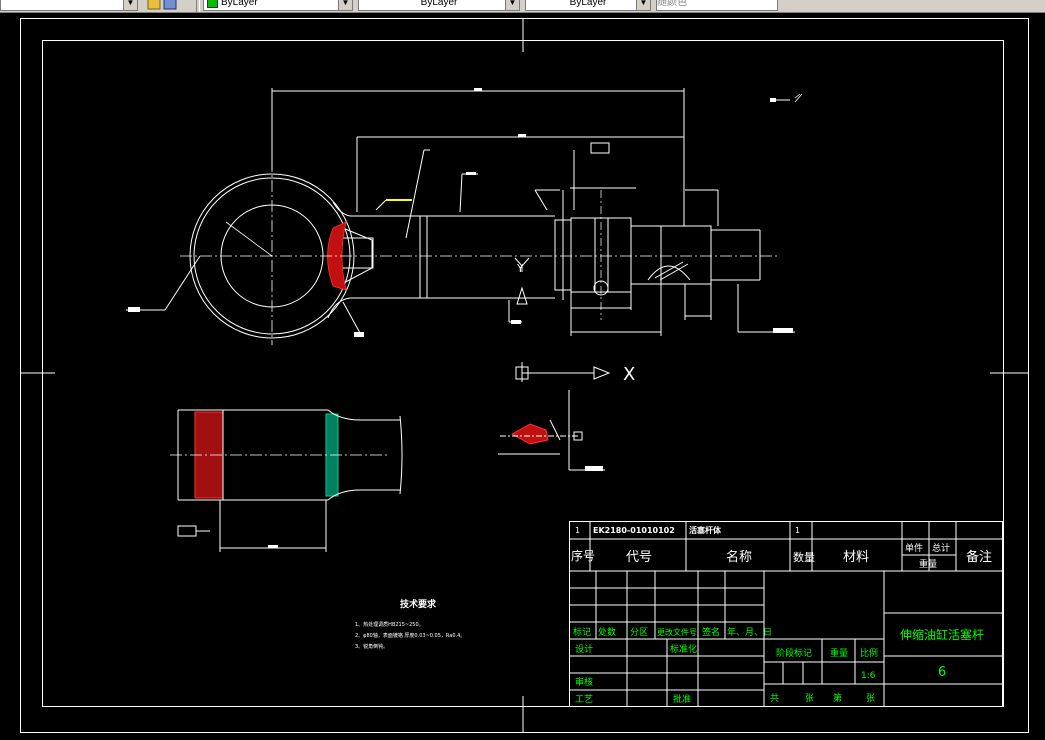 This screenshot has height=740, width=1045. What do you see at coordinates (794, 653) in the screenshot?
I see `stage-mark-label: 阶段标记` at bounding box center [794, 653].